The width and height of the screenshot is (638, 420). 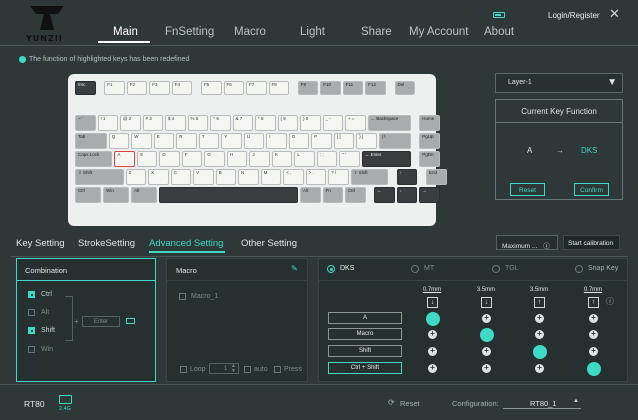 I want to click on keyboard-key: { [, so click(x=344, y=141).